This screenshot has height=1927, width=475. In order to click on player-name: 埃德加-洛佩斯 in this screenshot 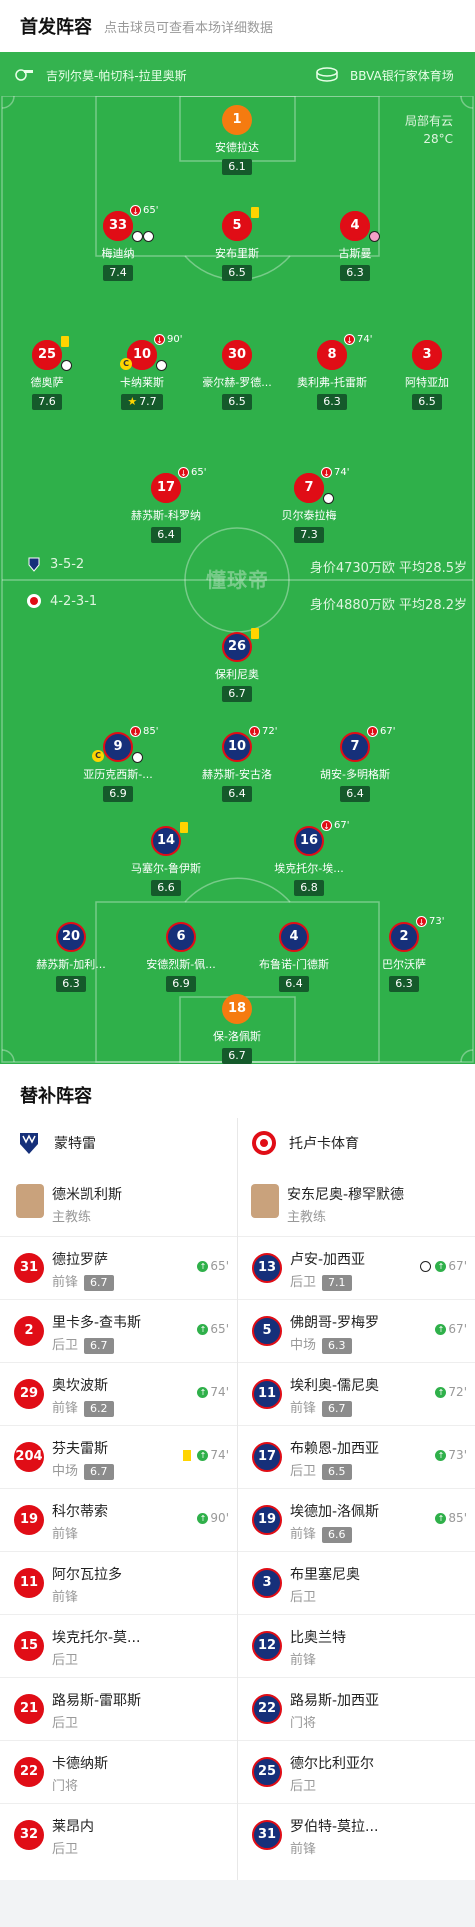, I will do `click(335, 1512)`.